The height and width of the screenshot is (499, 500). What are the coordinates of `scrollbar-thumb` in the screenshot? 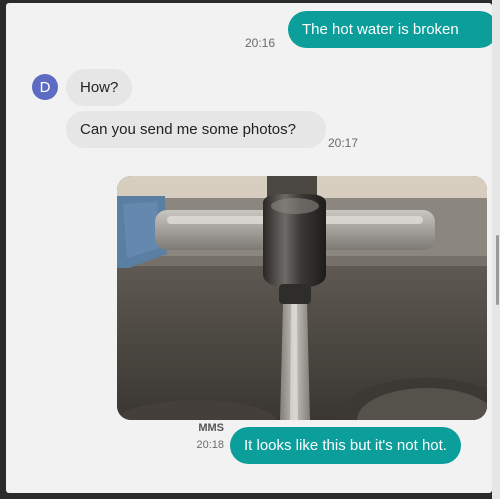 It's located at (497, 270).